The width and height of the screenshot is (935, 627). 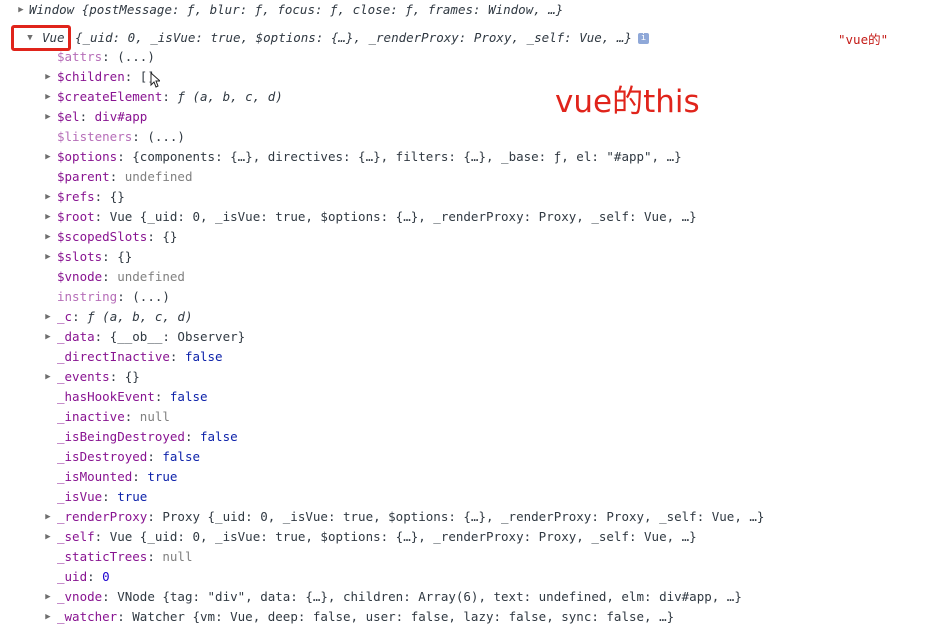 I want to click on property-line: _isDestroyed: false, so click(x=128, y=457).